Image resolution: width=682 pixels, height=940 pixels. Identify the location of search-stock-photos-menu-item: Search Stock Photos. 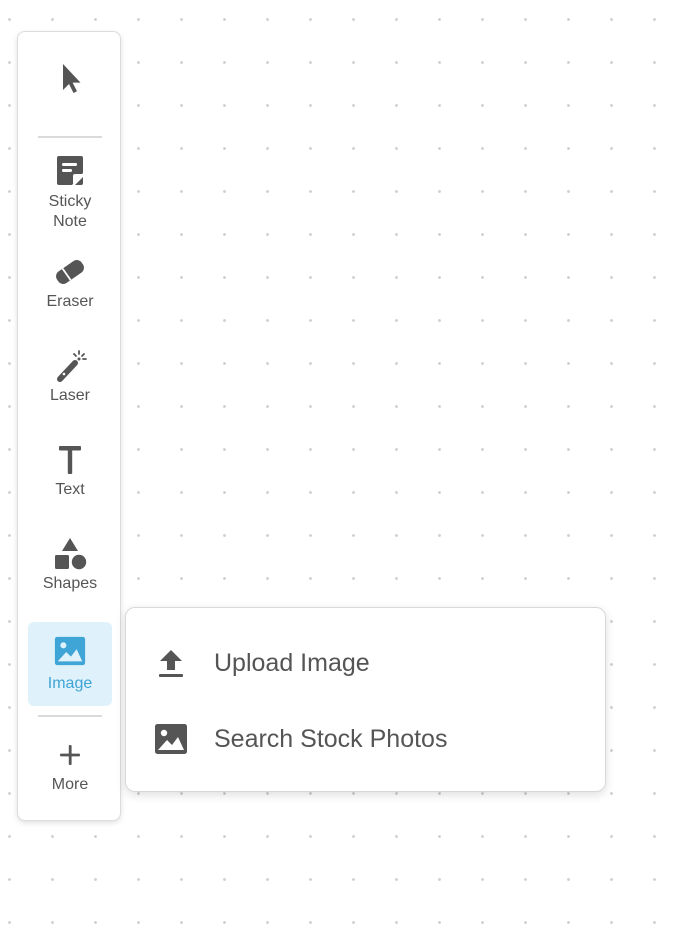
(366, 739).